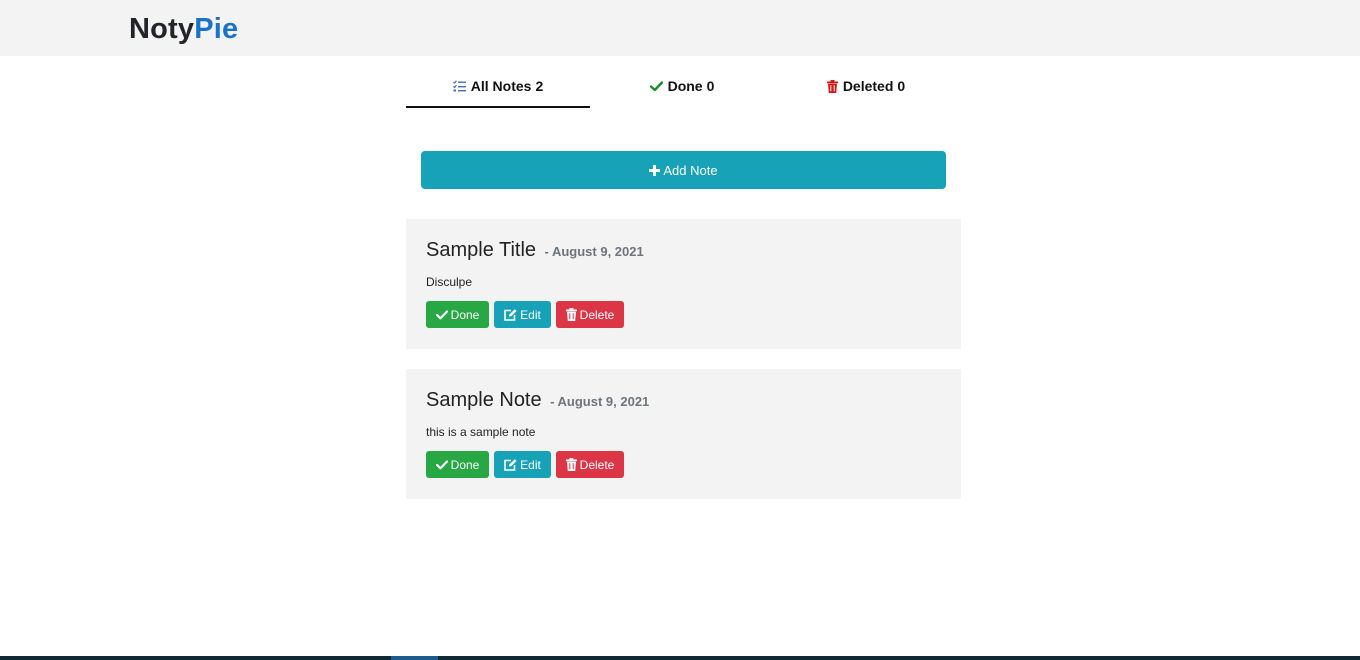 This screenshot has height=660, width=1360. What do you see at coordinates (414, 658) in the screenshot?
I see `bottom-edge-accent` at bounding box center [414, 658].